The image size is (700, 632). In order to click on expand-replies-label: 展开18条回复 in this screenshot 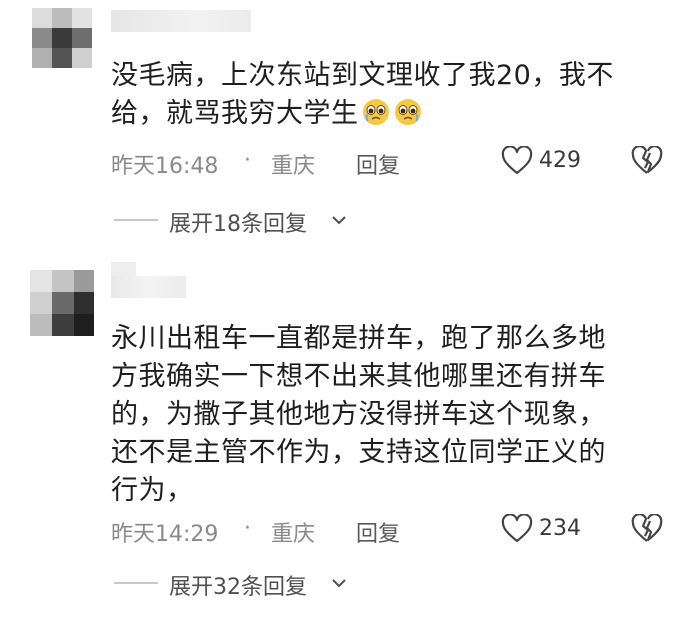, I will do `click(238, 224)`.